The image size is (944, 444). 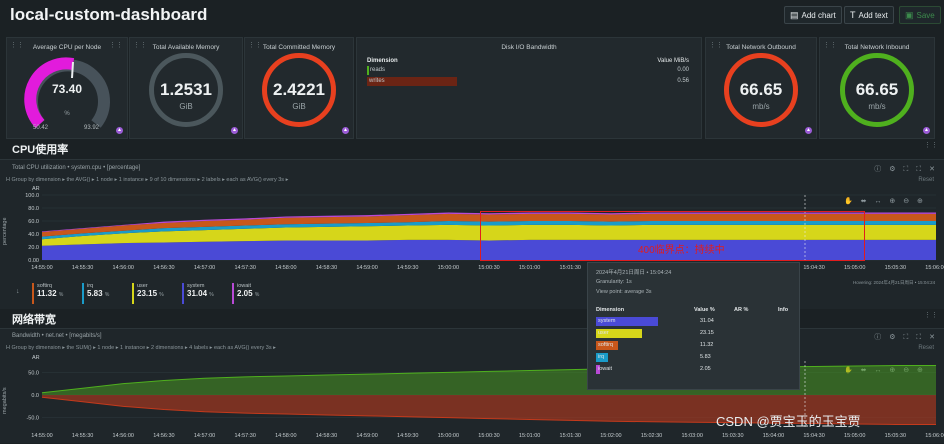 I want to click on x-tick-label: 14:57:30, so click(x=244, y=436).